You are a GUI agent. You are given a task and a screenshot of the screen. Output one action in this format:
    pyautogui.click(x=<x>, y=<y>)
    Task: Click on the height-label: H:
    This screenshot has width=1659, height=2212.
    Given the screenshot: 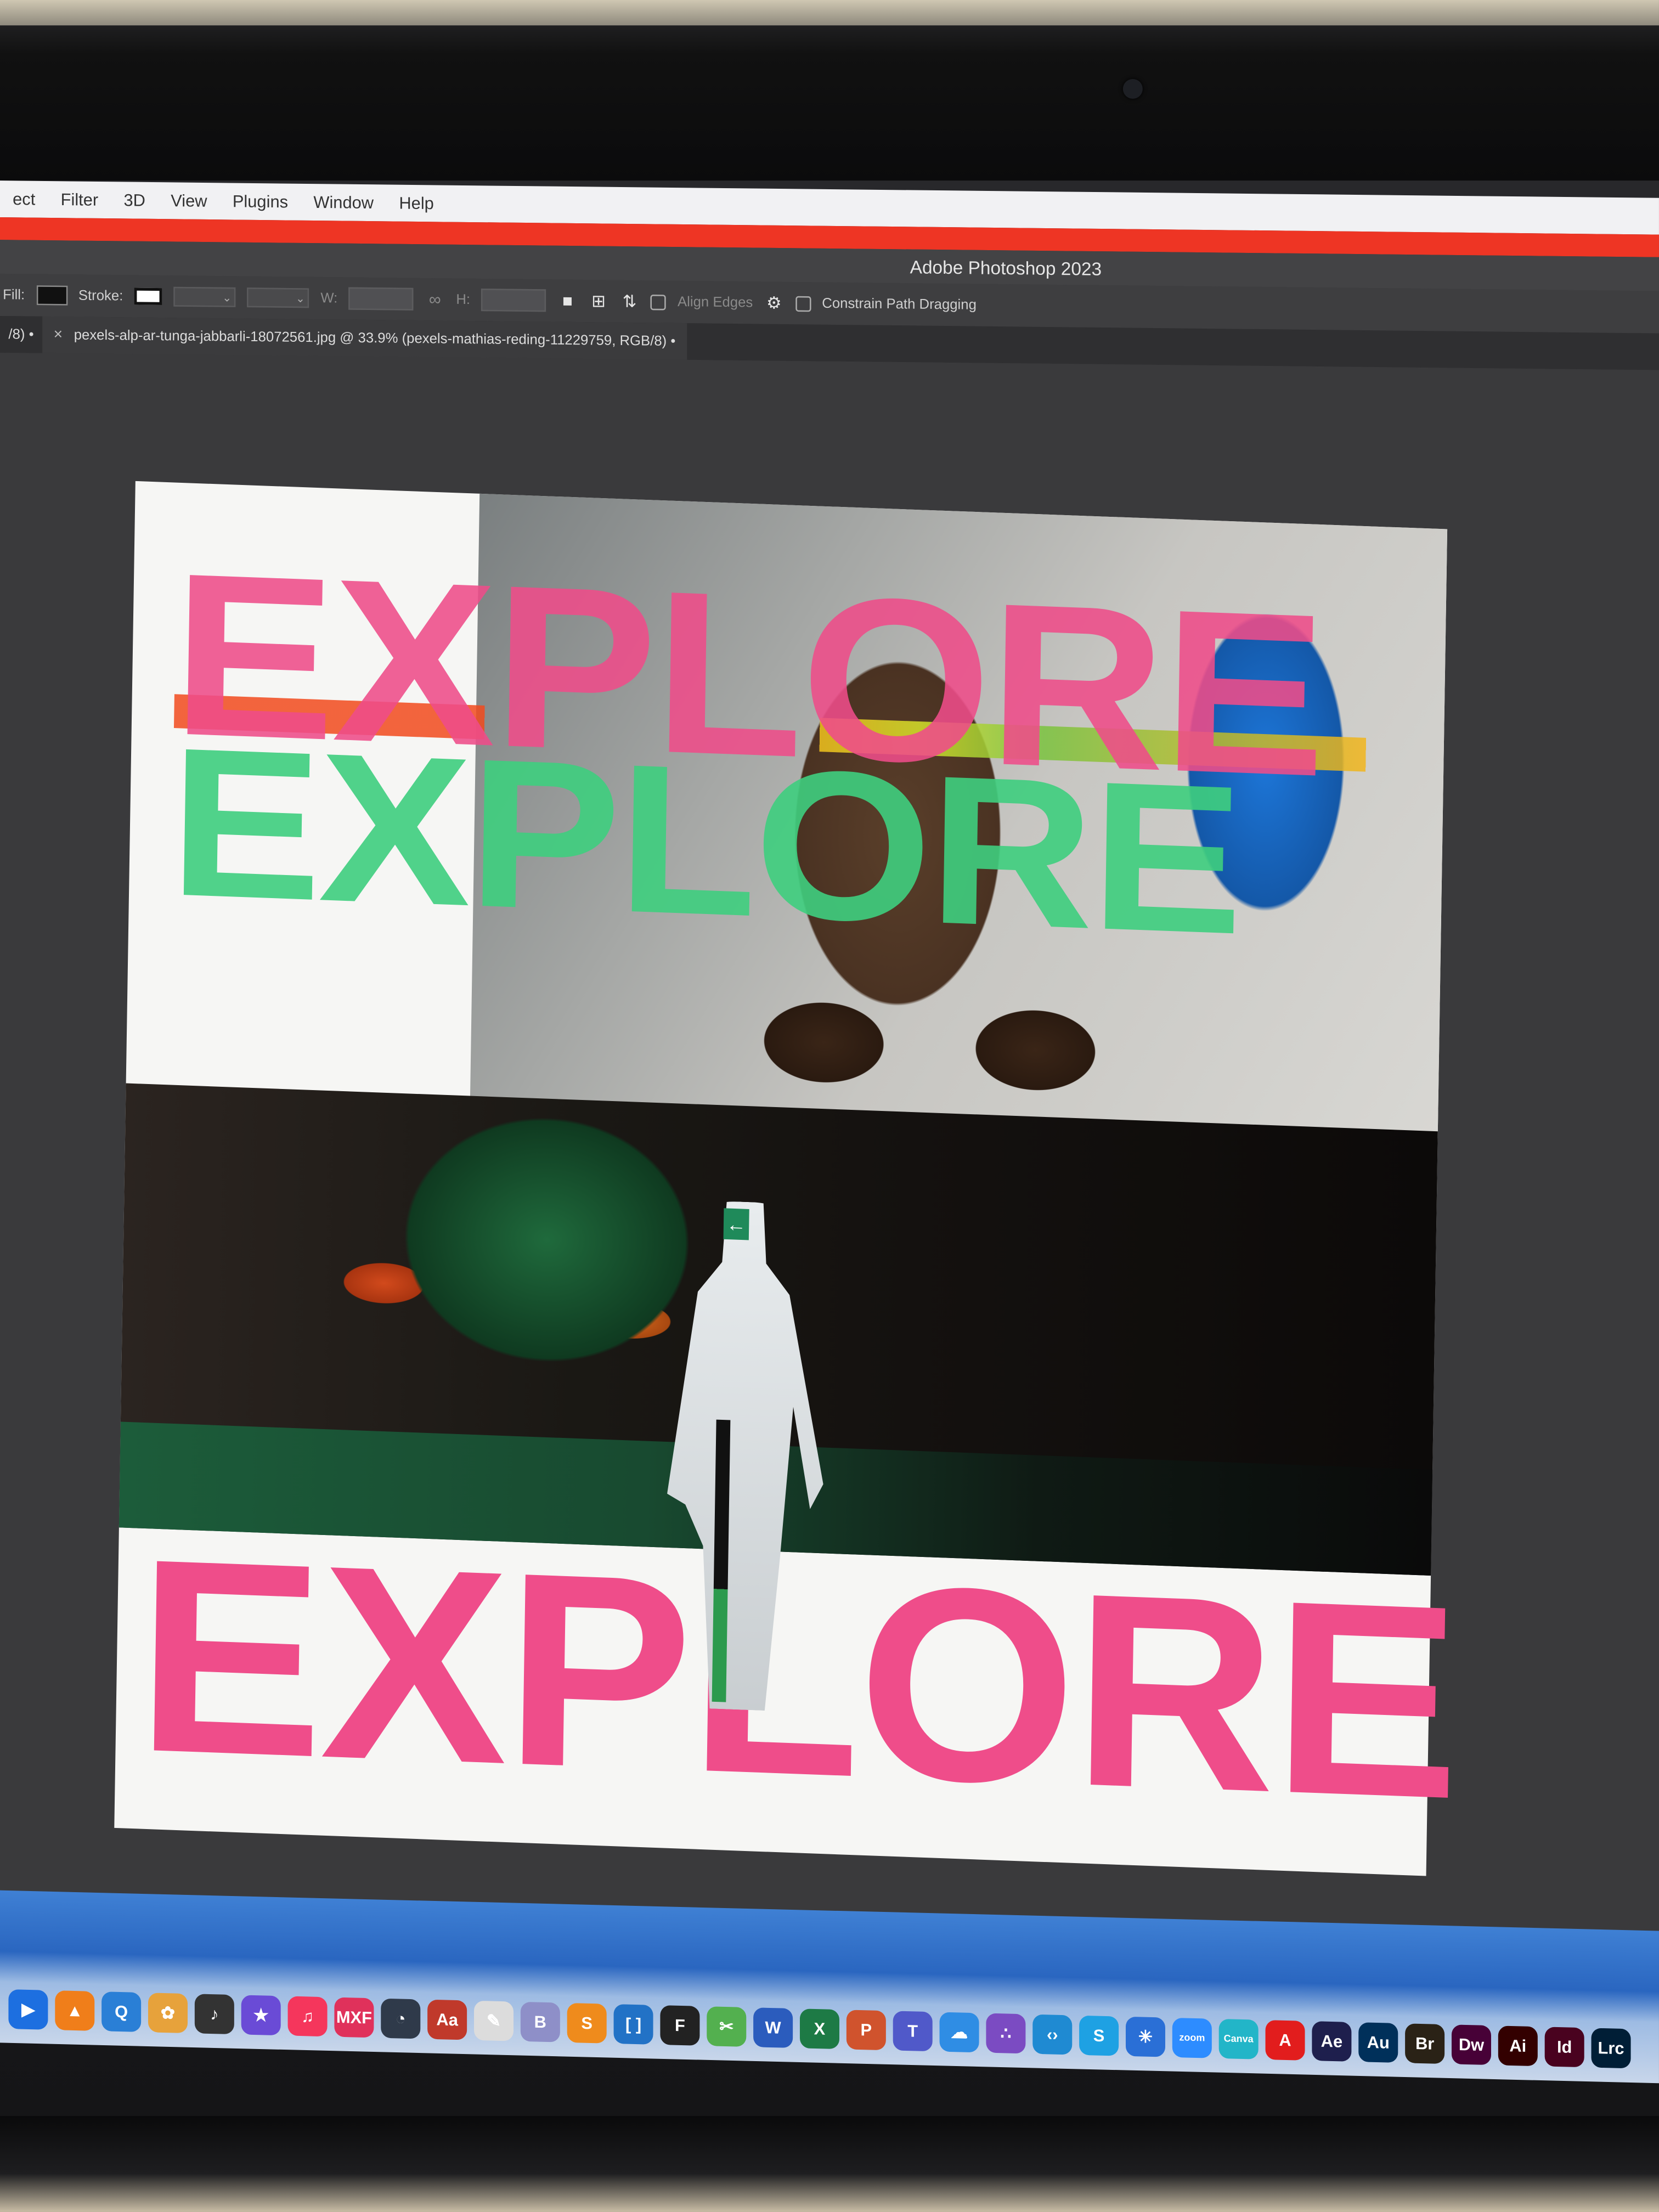 What is the action you would take?
    pyautogui.click(x=464, y=300)
    